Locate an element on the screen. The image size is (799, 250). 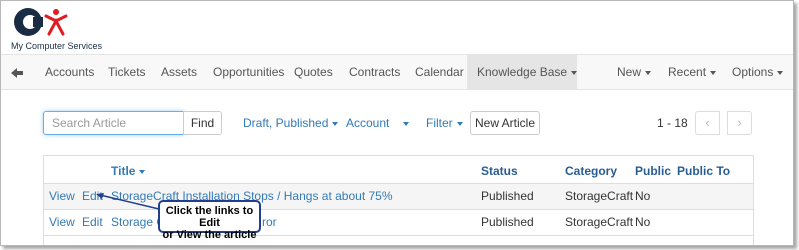
find-button: Find is located at coordinates (202, 123).